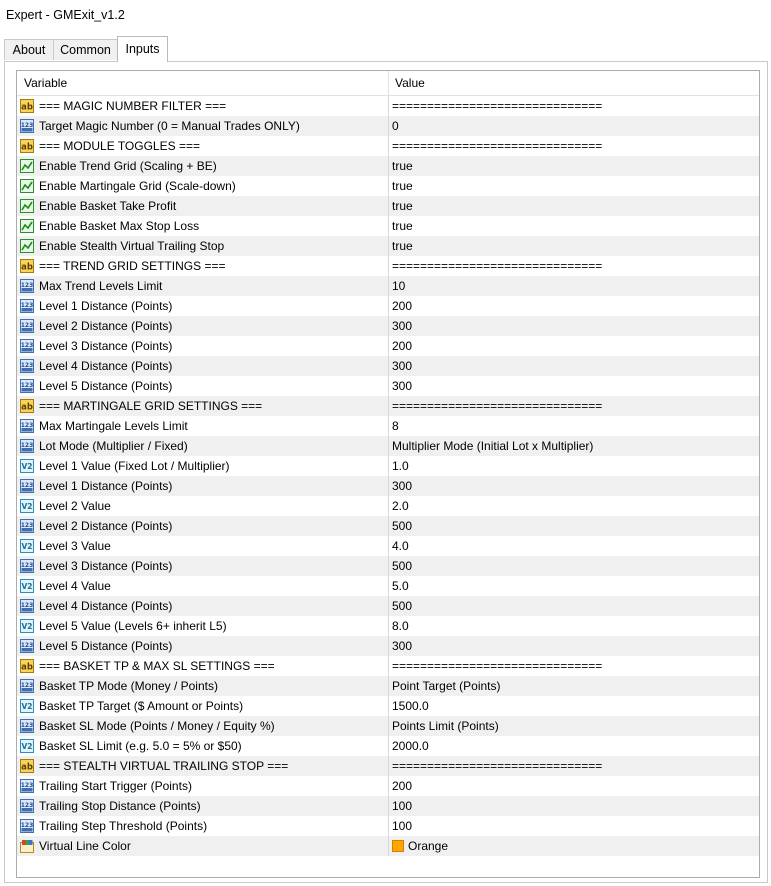 This screenshot has height=886, width=771. Describe the element at coordinates (29, 49) in the screenshot. I see `tab-about: About` at that location.